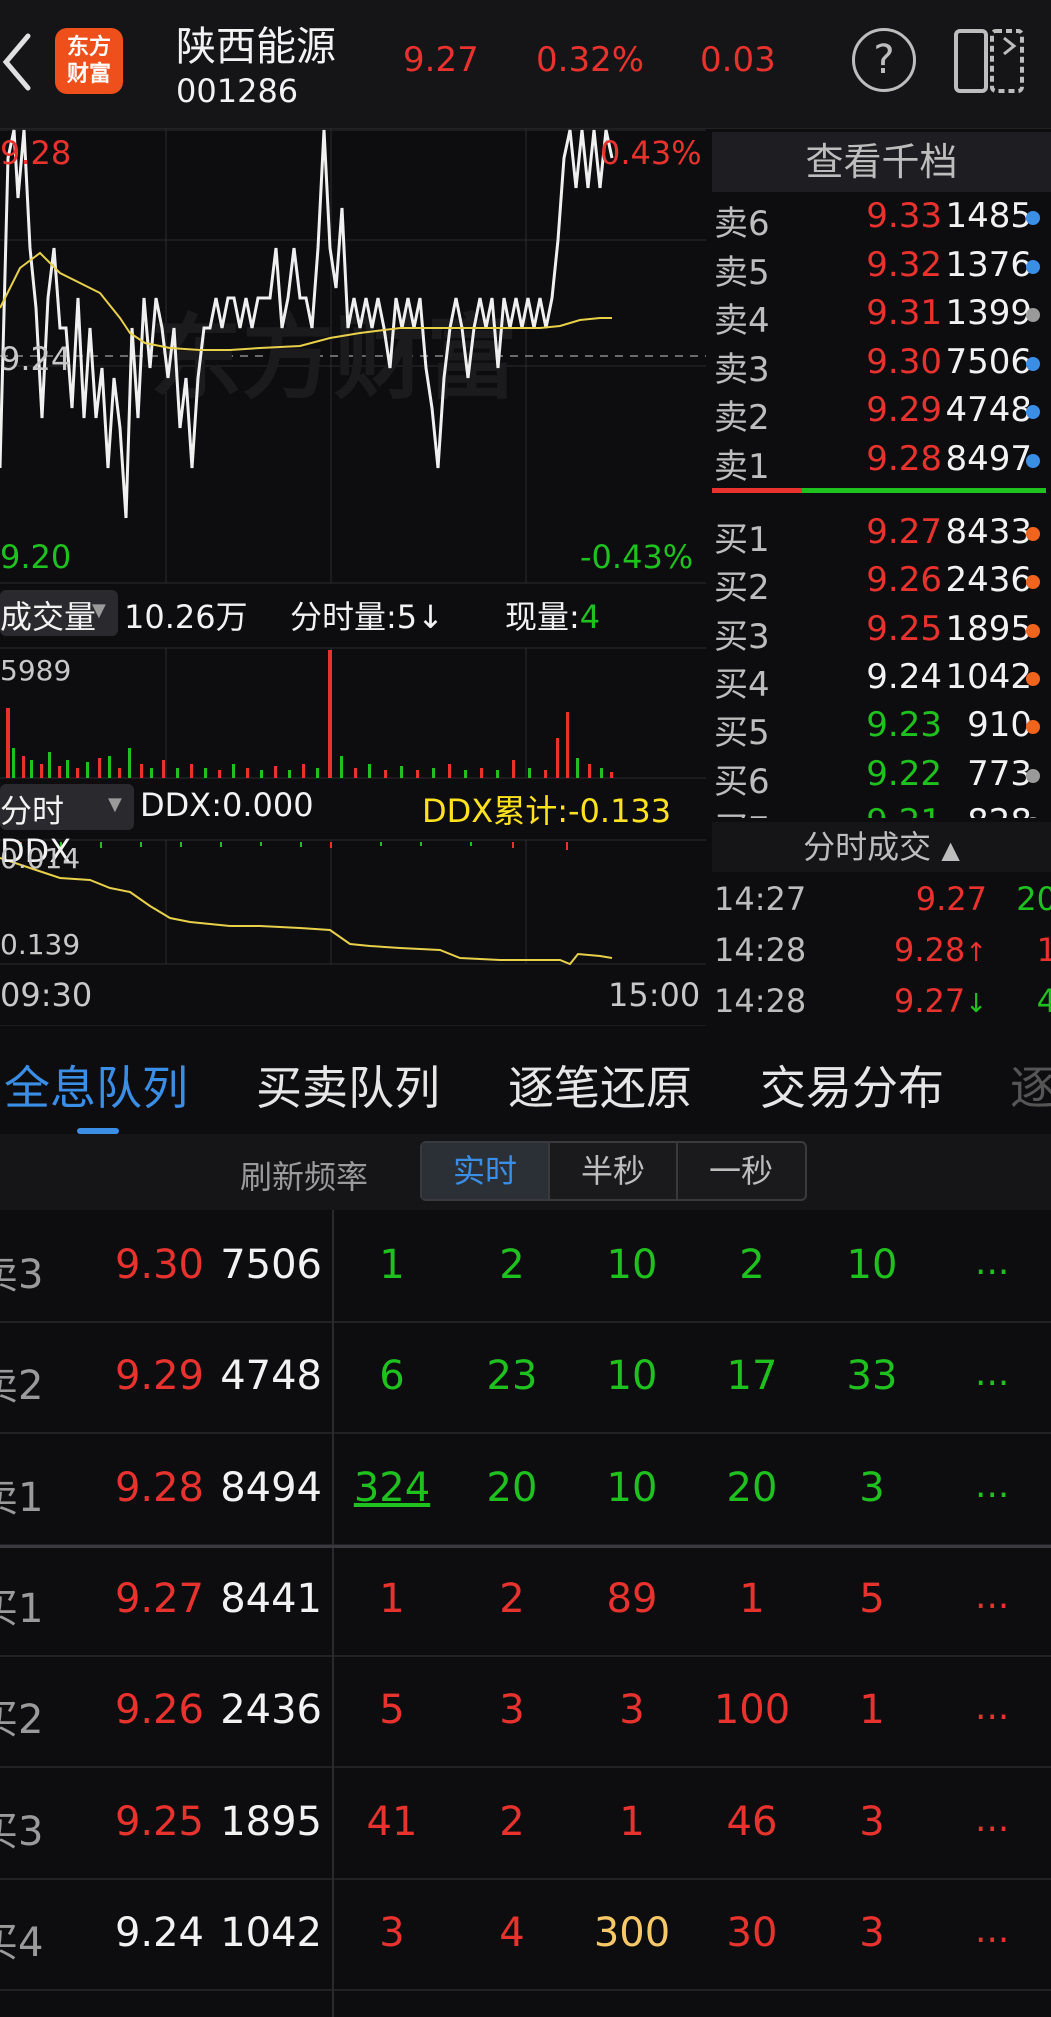 The image size is (1051, 2017). Describe the element at coordinates (988, 216) in the screenshot. I see `ask-level-volume: 1485` at that location.